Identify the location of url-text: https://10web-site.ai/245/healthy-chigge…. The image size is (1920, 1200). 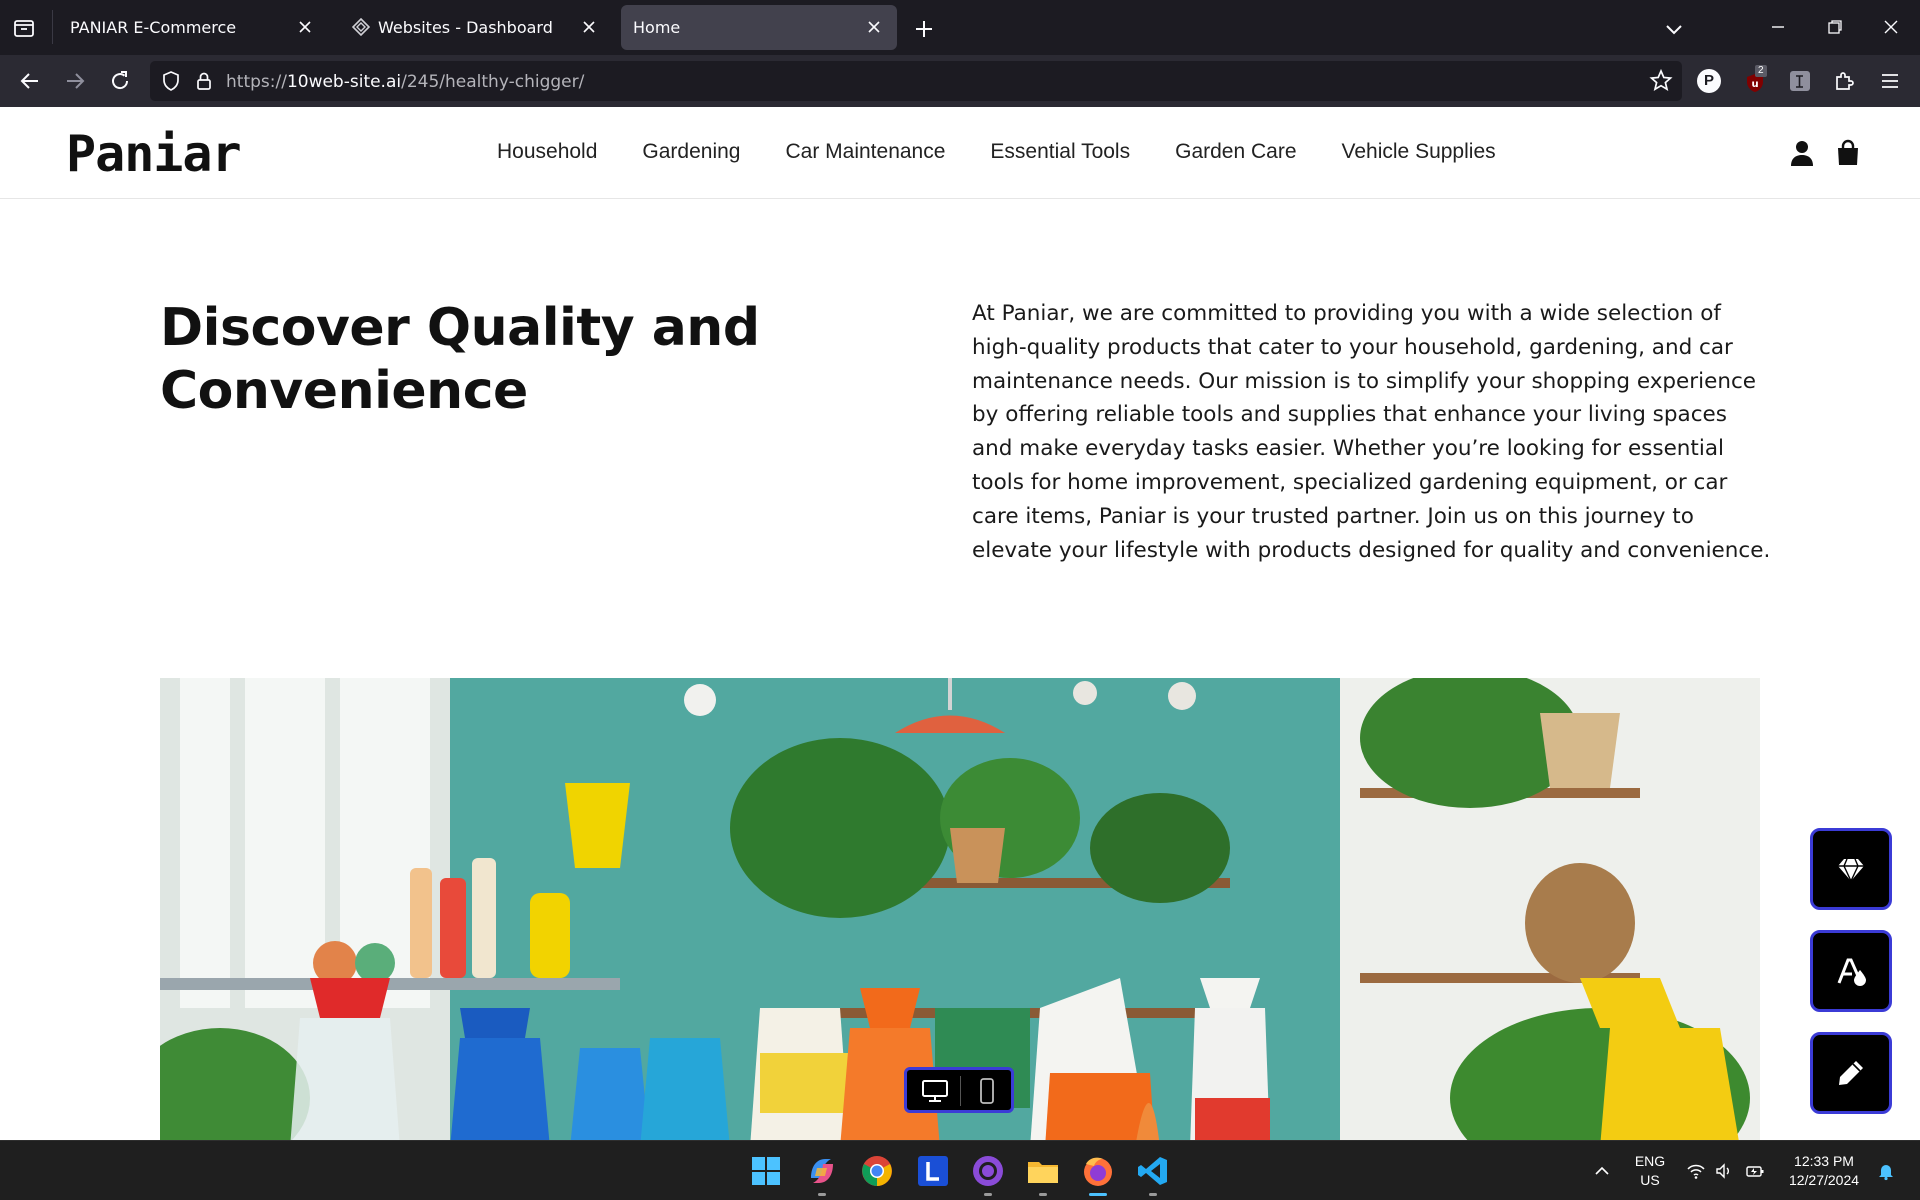
(405, 82).